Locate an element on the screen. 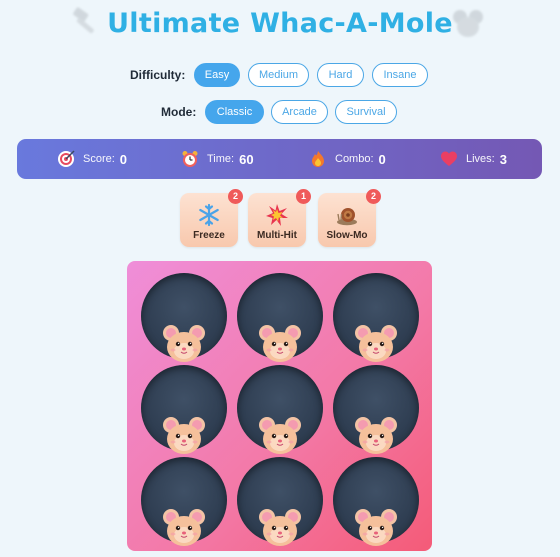 This screenshot has width=560, height=557. time-value: 60 is located at coordinates (246, 159).